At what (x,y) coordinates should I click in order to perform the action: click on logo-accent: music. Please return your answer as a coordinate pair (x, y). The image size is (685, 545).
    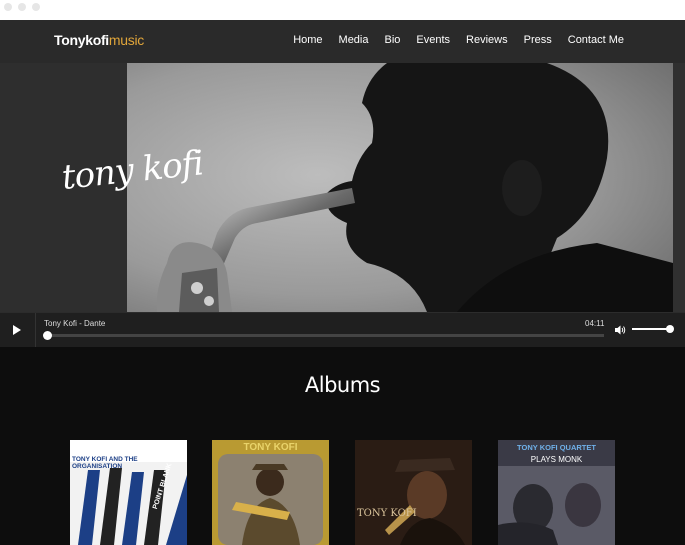
    Looking at the image, I should click on (126, 40).